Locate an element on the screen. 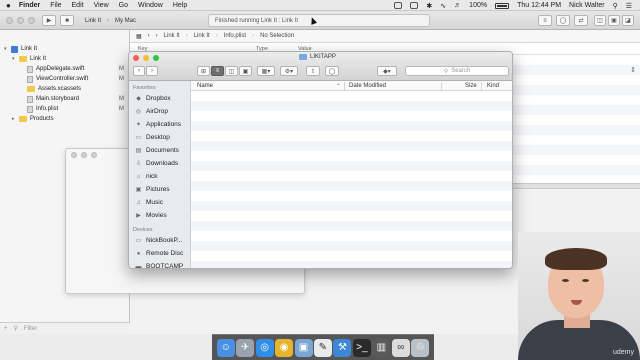 The width and height of the screenshot is (640, 360). sidebar-item-dropbox: ◆ Dropbox is located at coordinates (152, 98).